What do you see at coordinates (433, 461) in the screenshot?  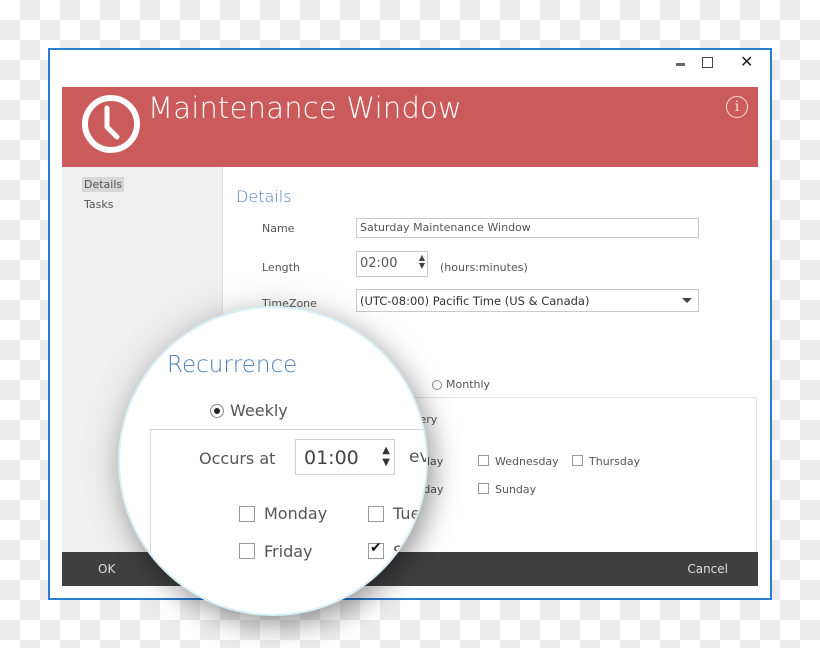 I see `day-label-partial: day` at bounding box center [433, 461].